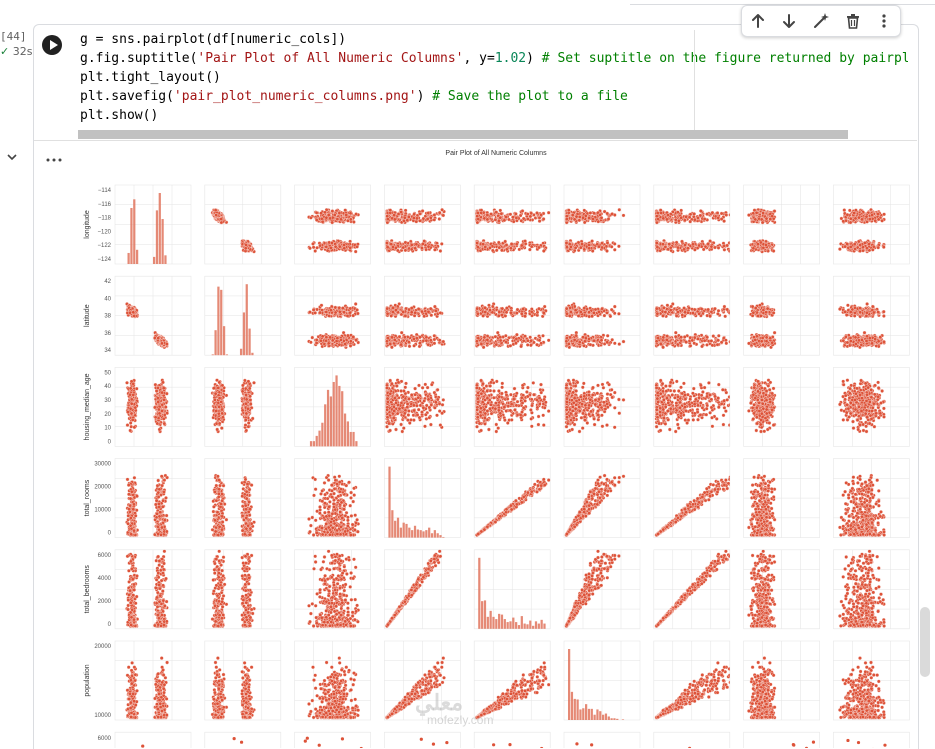  What do you see at coordinates (853, 21) in the screenshot?
I see `delete-button` at bounding box center [853, 21].